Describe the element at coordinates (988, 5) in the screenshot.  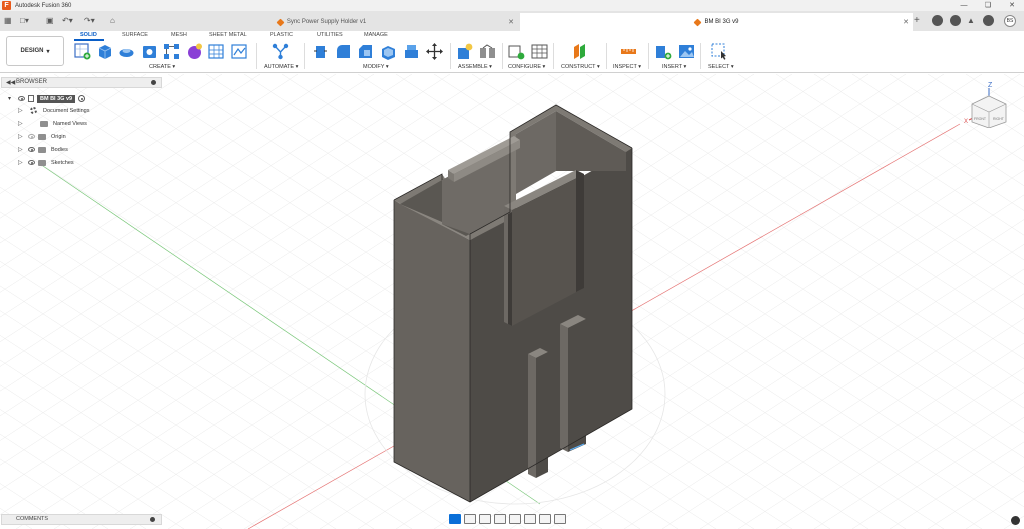
I see `restore-icon: ❏` at that location.